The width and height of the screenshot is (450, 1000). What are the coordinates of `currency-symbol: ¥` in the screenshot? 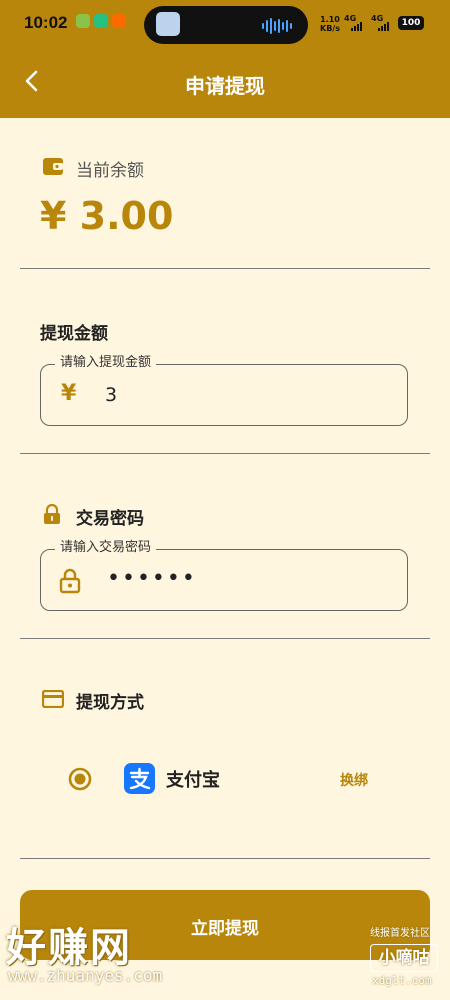 It's located at (69, 393).